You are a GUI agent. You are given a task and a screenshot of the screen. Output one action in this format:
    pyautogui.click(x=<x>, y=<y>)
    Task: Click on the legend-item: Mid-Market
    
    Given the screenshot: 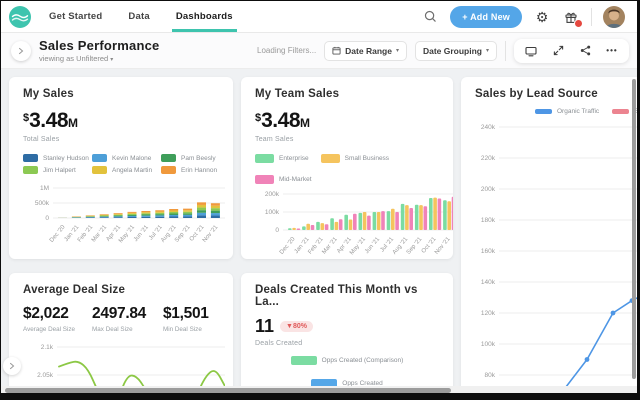 What is the action you would take?
    pyautogui.click(x=283, y=179)
    